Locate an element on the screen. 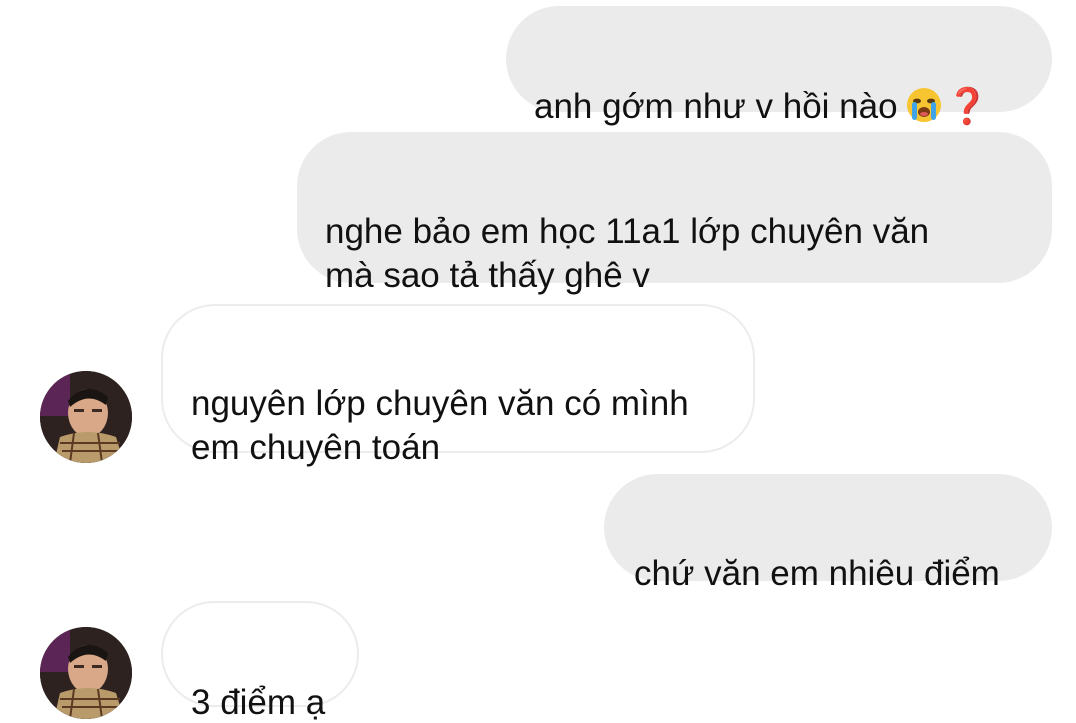 This screenshot has width=1076, height=723. outgoing-message-bubble: anh gớm như v hồi nào ❓ is located at coordinates (779, 66).